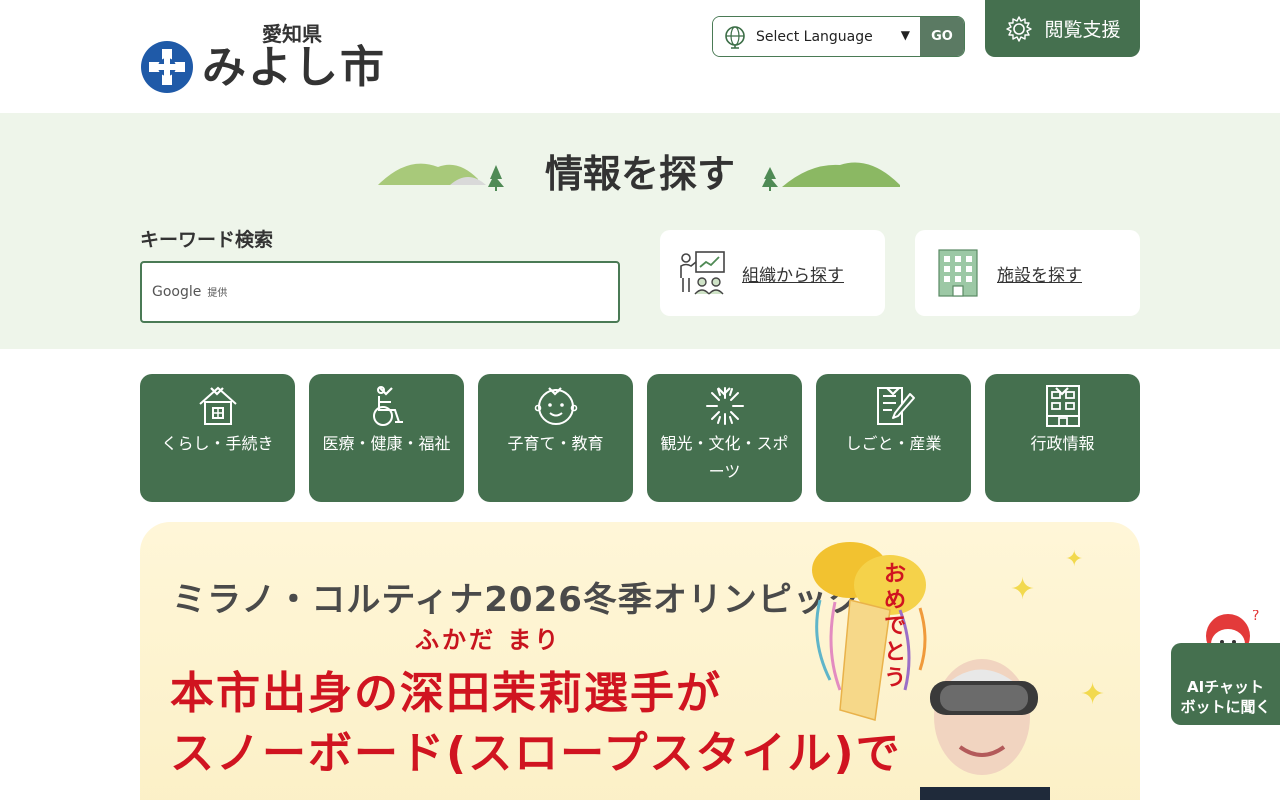 This screenshot has width=1280, height=800. What do you see at coordinates (958, 273) in the screenshot?
I see `building-icon` at bounding box center [958, 273].